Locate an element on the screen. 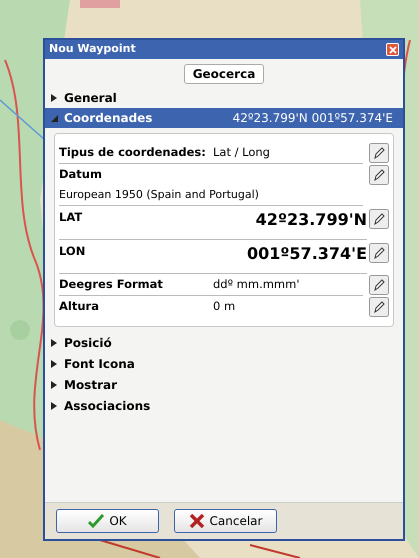 This screenshot has width=419, height=558. section-header: General is located at coordinates (224, 97).